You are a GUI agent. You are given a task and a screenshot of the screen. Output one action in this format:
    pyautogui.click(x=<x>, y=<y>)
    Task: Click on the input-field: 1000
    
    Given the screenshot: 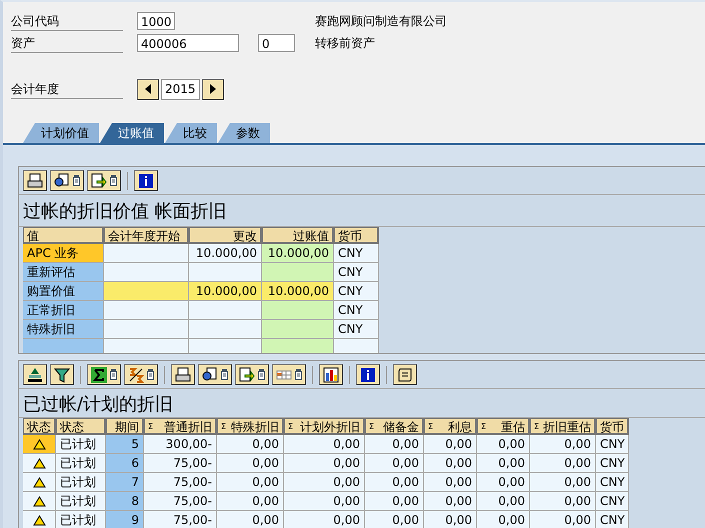 What is the action you would take?
    pyautogui.click(x=156, y=21)
    